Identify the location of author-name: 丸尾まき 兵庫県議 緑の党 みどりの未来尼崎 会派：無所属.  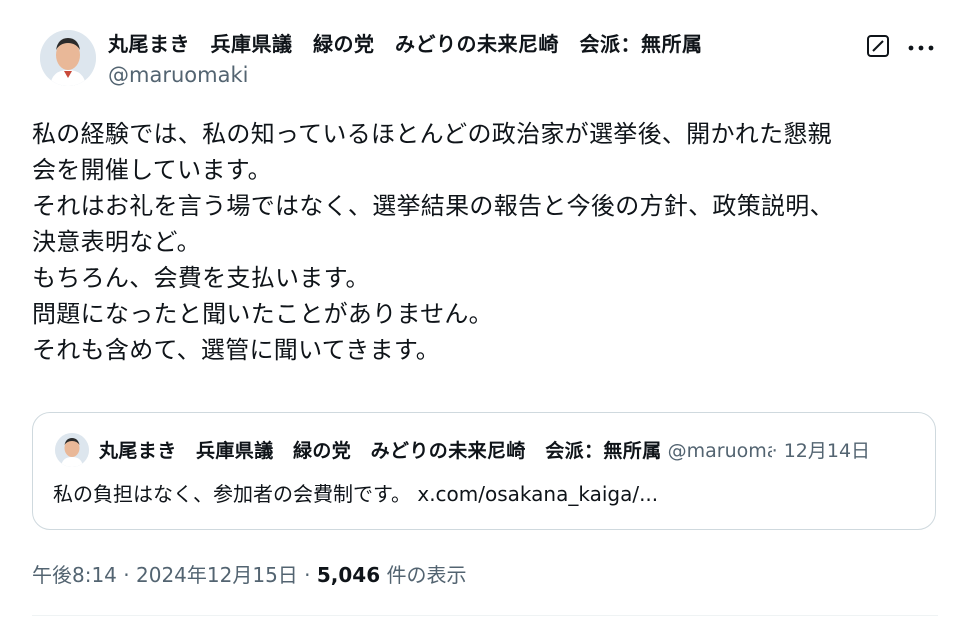
(405, 44).